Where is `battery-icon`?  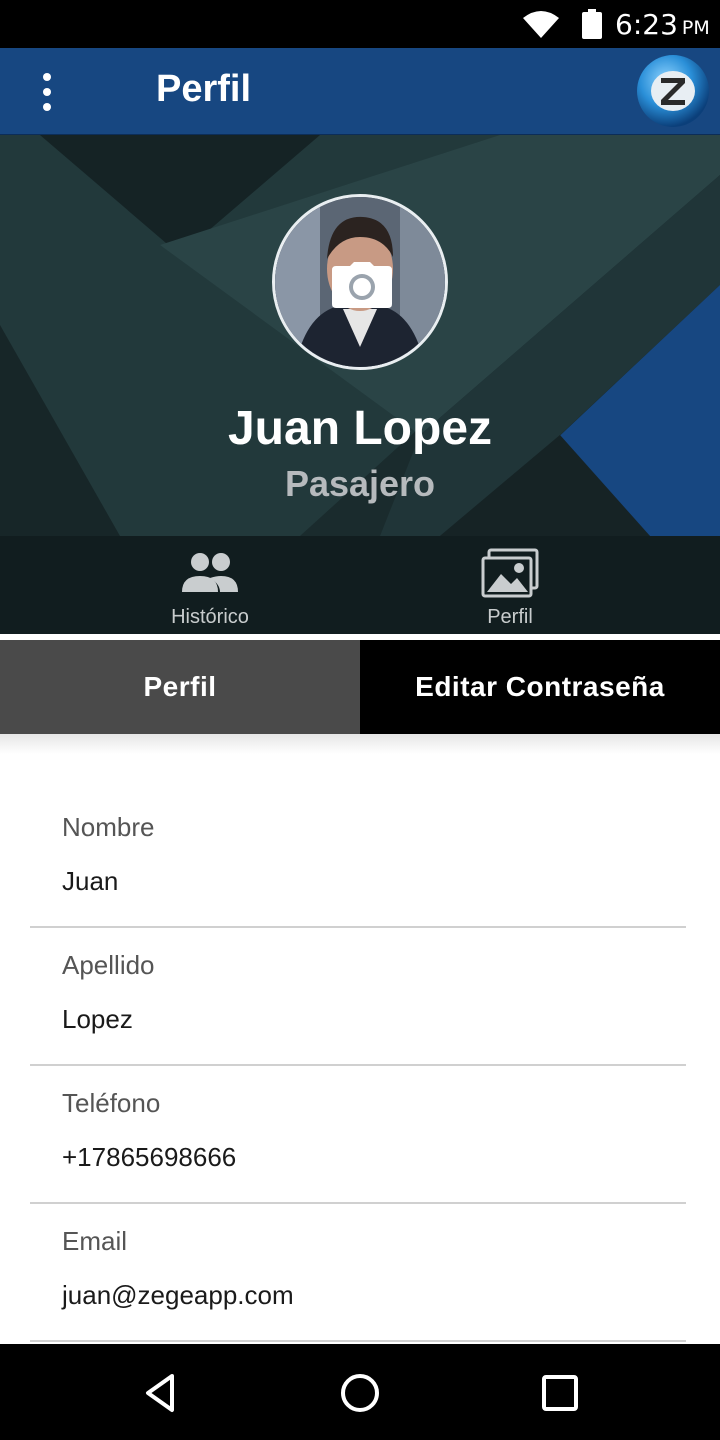
battery-icon is located at coordinates (592, 24).